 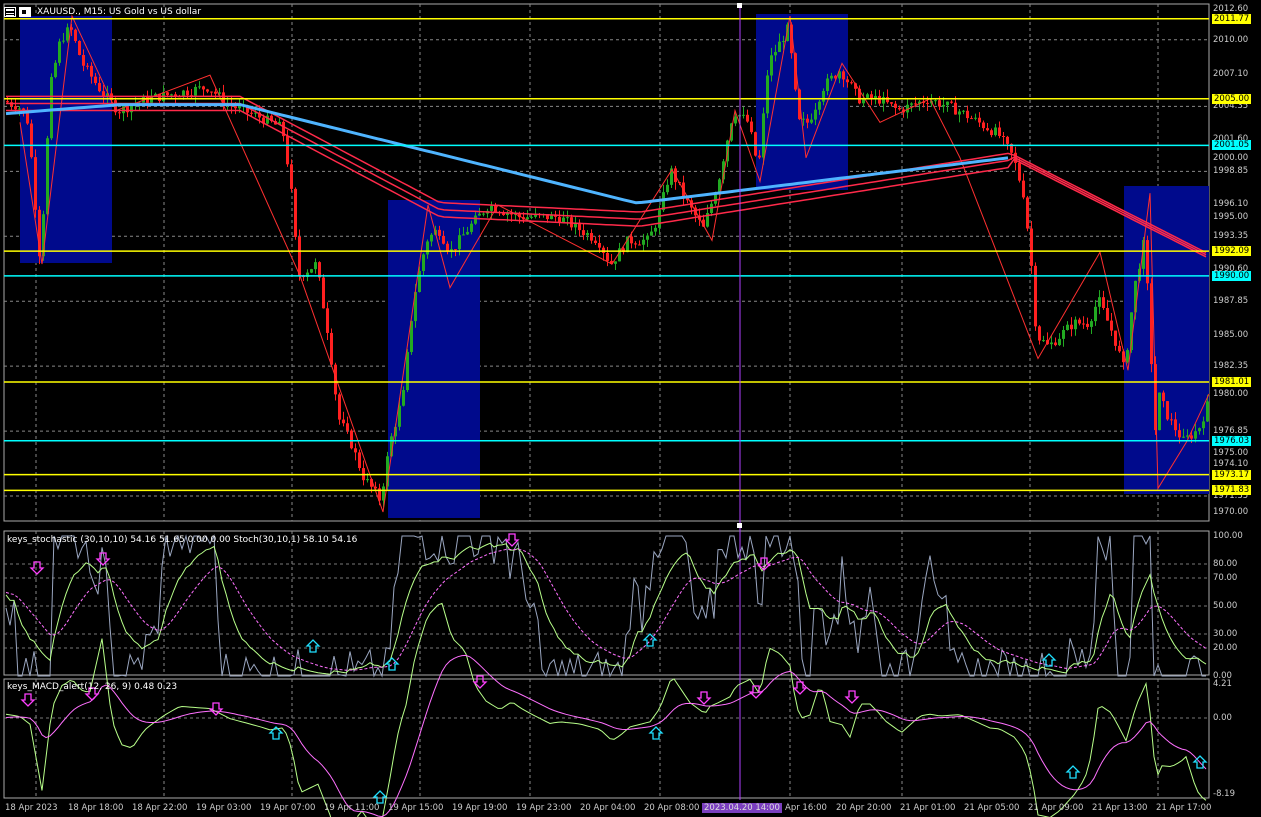 I want to click on level-price-tag: 1976.03, so click(x=1232, y=440).